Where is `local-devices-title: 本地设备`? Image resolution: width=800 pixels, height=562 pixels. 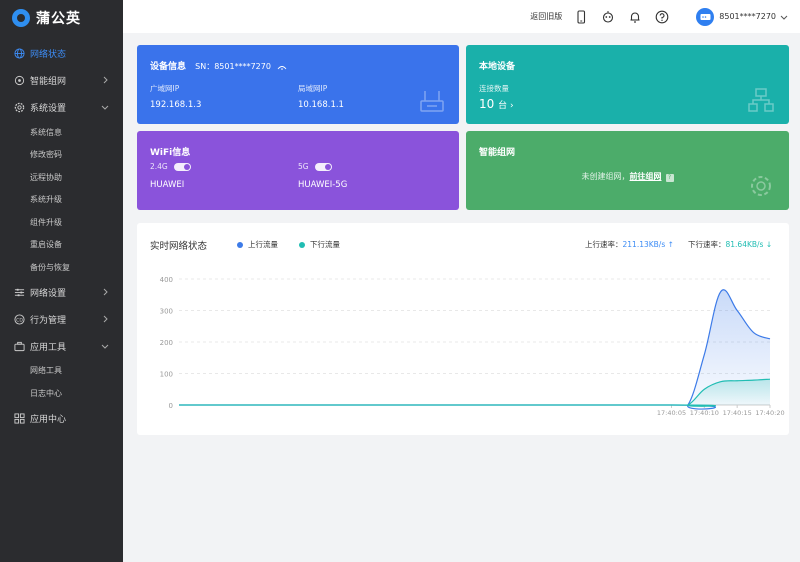
local-devices-title: 本地设备 is located at coordinates (497, 67).